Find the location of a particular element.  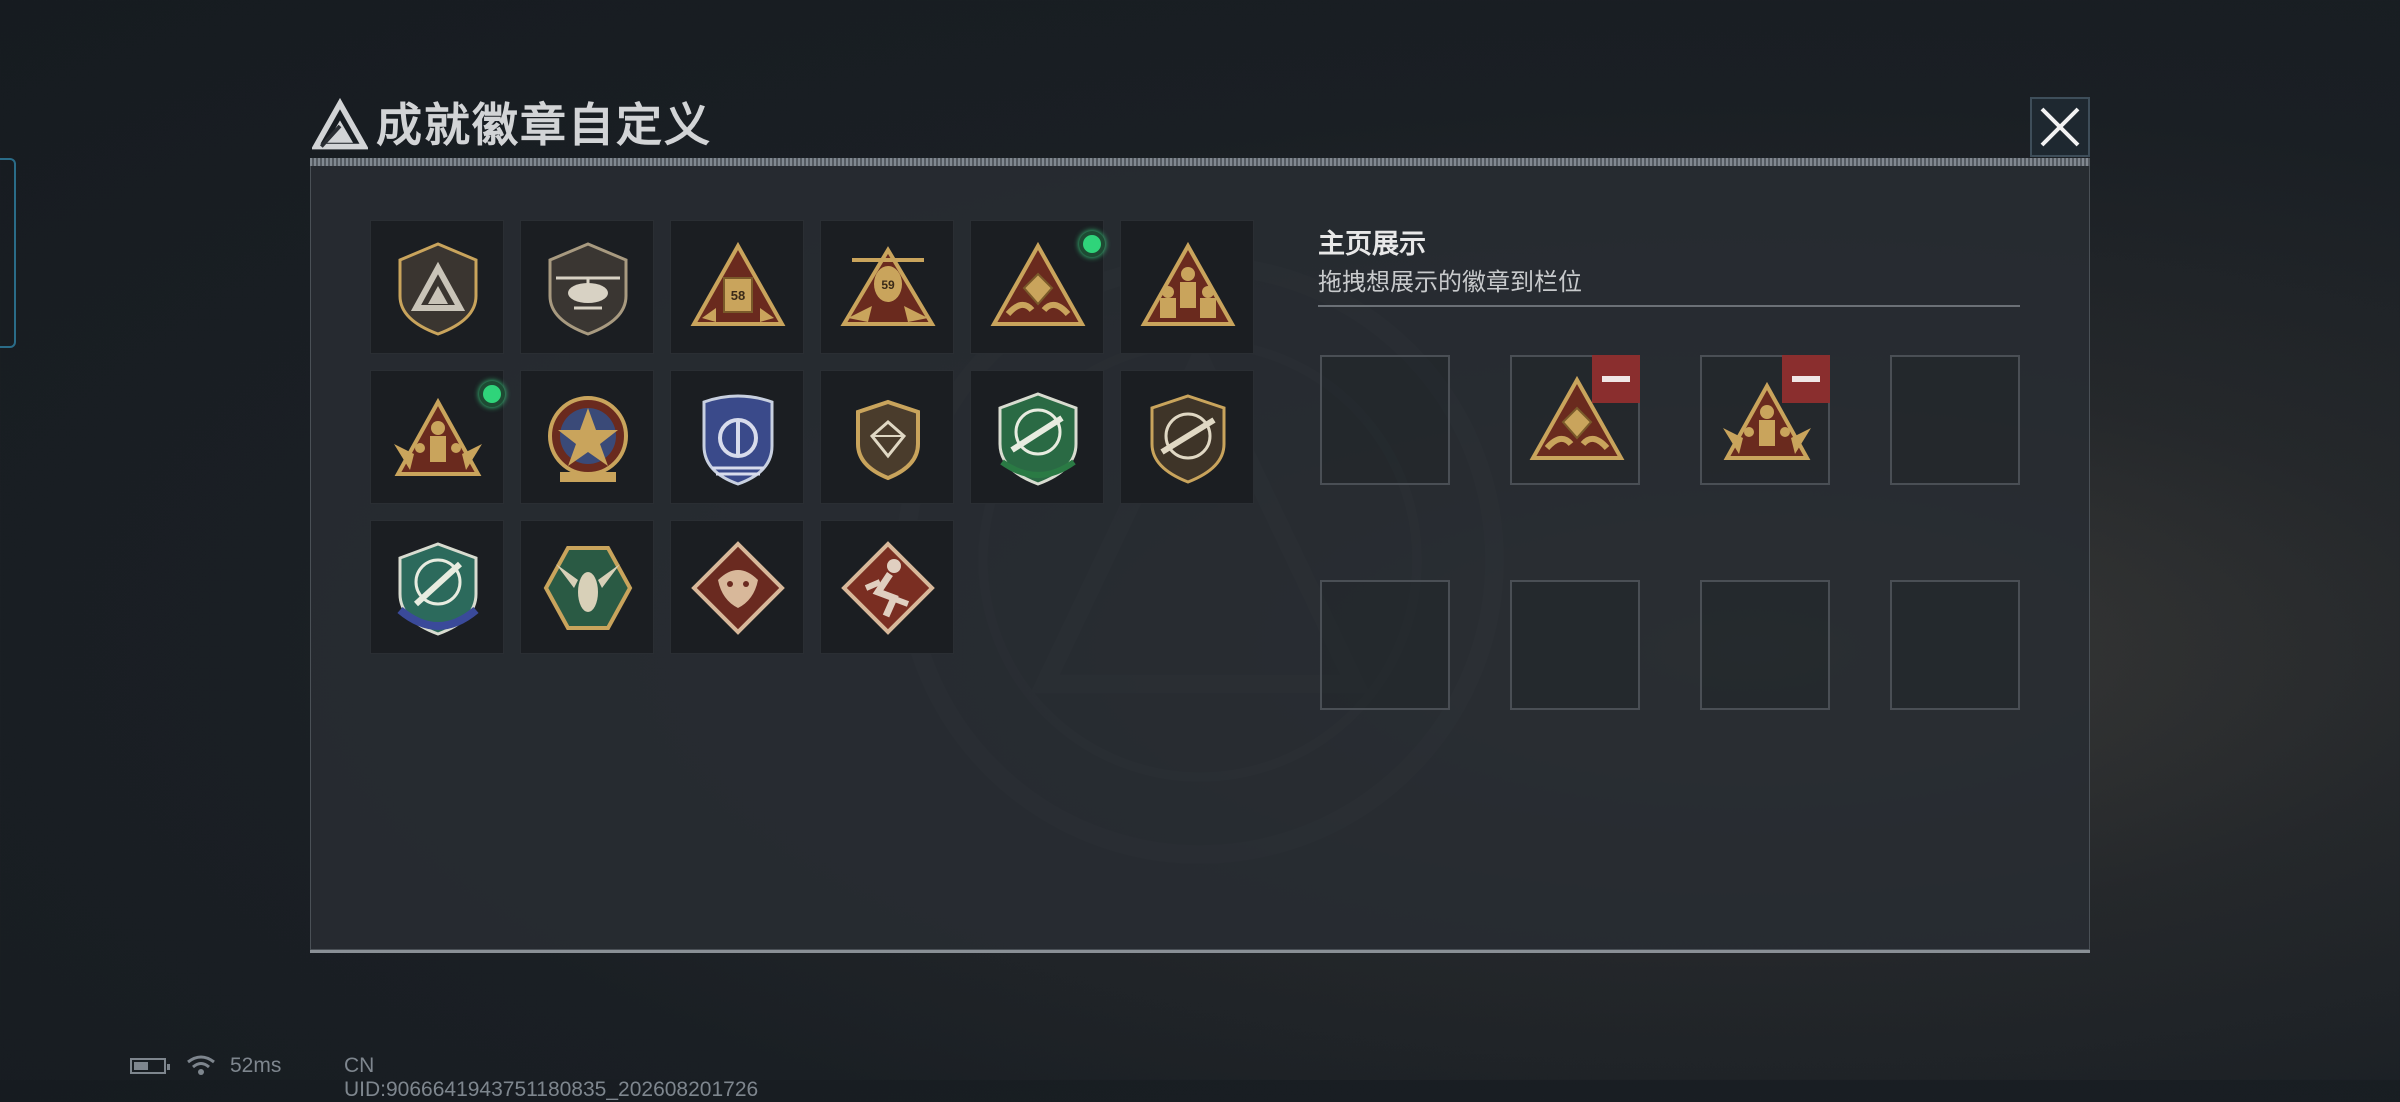

blue-knife-shield-badge-icon is located at coordinates (438, 589).